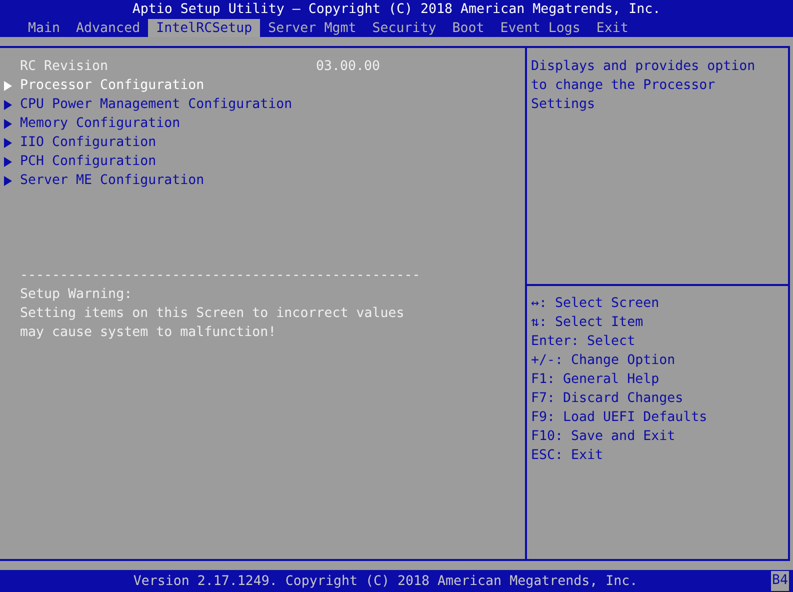 The image size is (793, 592). Describe the element at coordinates (404, 28) in the screenshot. I see `menu-tab: Security` at that location.